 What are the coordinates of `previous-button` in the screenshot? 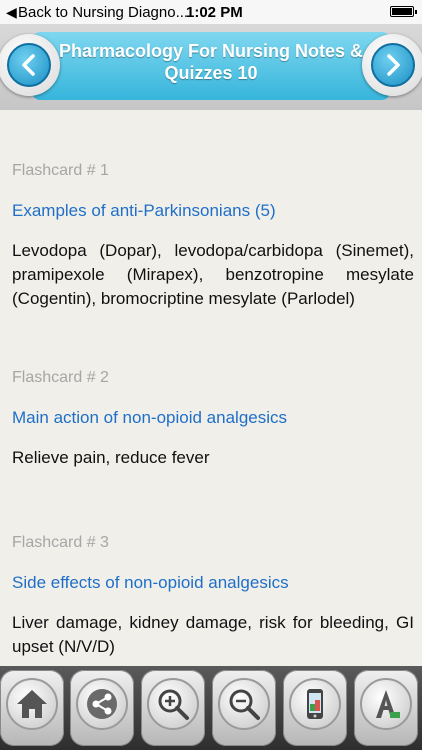 It's located at (30, 65).